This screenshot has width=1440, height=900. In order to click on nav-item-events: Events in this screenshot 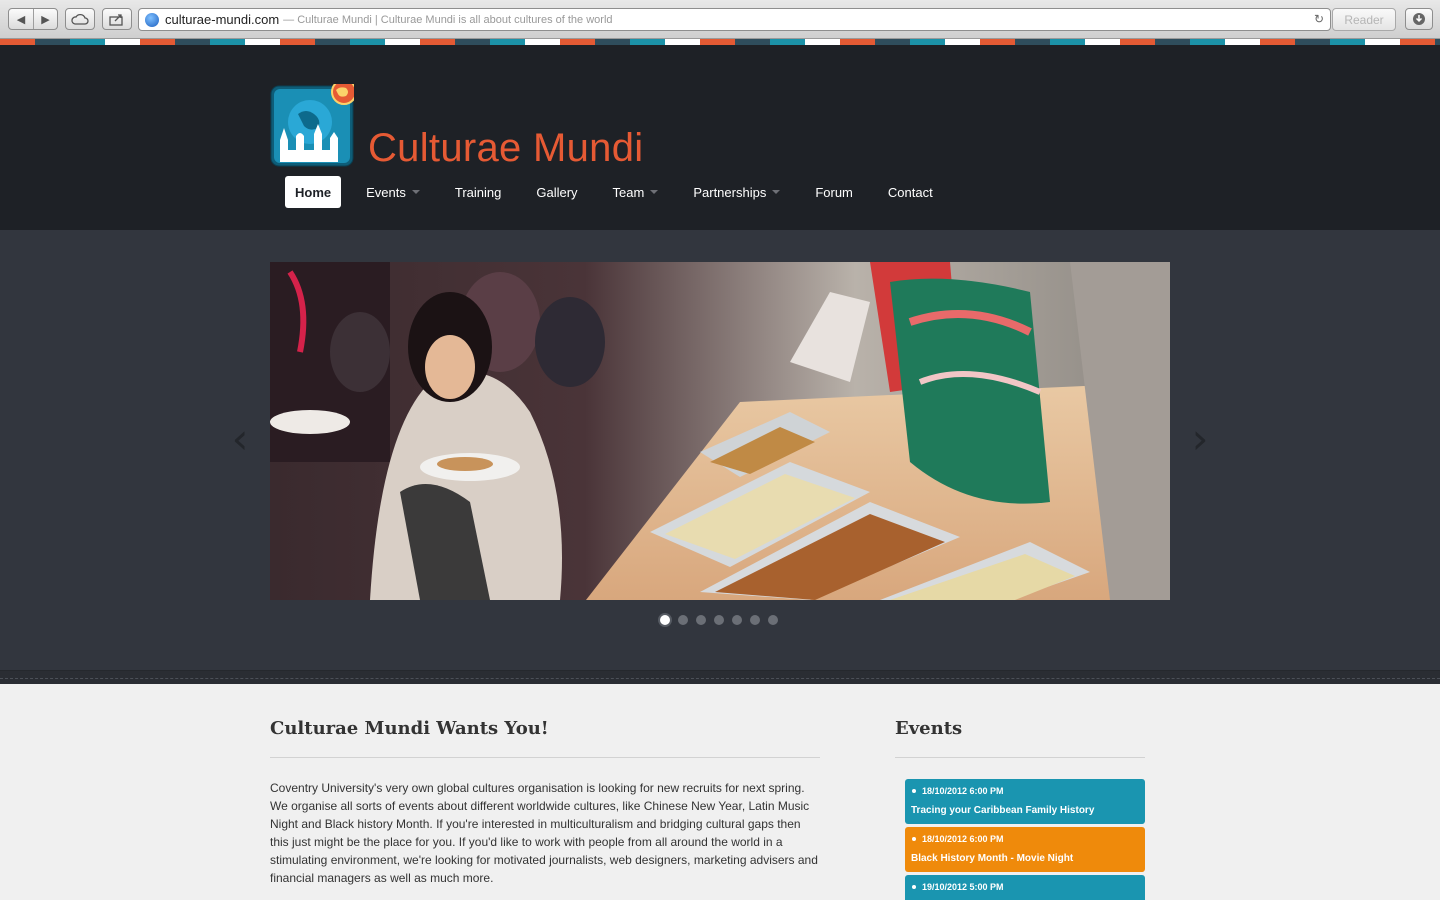, I will do `click(393, 192)`.